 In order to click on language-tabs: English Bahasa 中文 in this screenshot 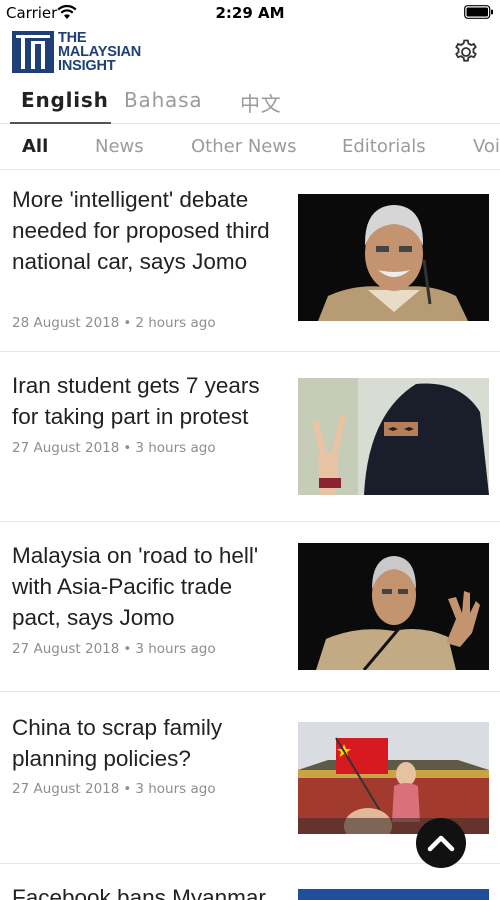, I will do `click(250, 101)`.